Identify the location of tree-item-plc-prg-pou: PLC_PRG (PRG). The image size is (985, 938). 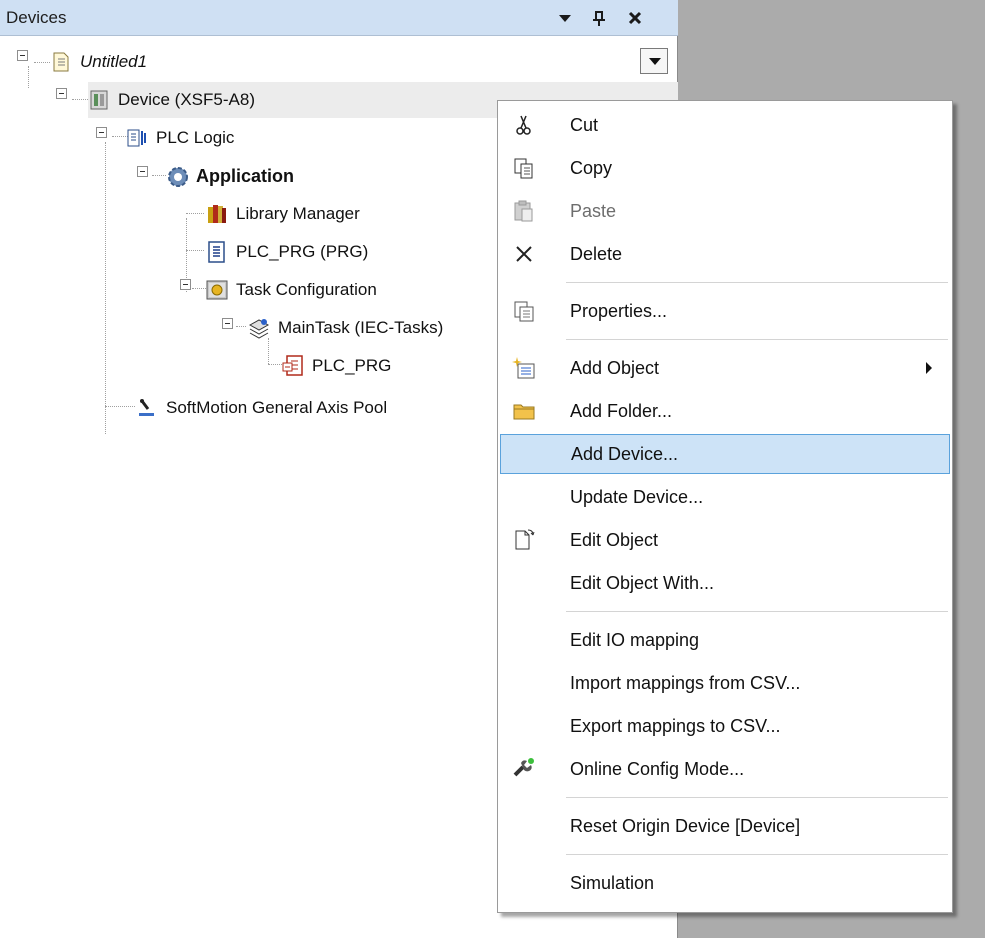
(287, 252).